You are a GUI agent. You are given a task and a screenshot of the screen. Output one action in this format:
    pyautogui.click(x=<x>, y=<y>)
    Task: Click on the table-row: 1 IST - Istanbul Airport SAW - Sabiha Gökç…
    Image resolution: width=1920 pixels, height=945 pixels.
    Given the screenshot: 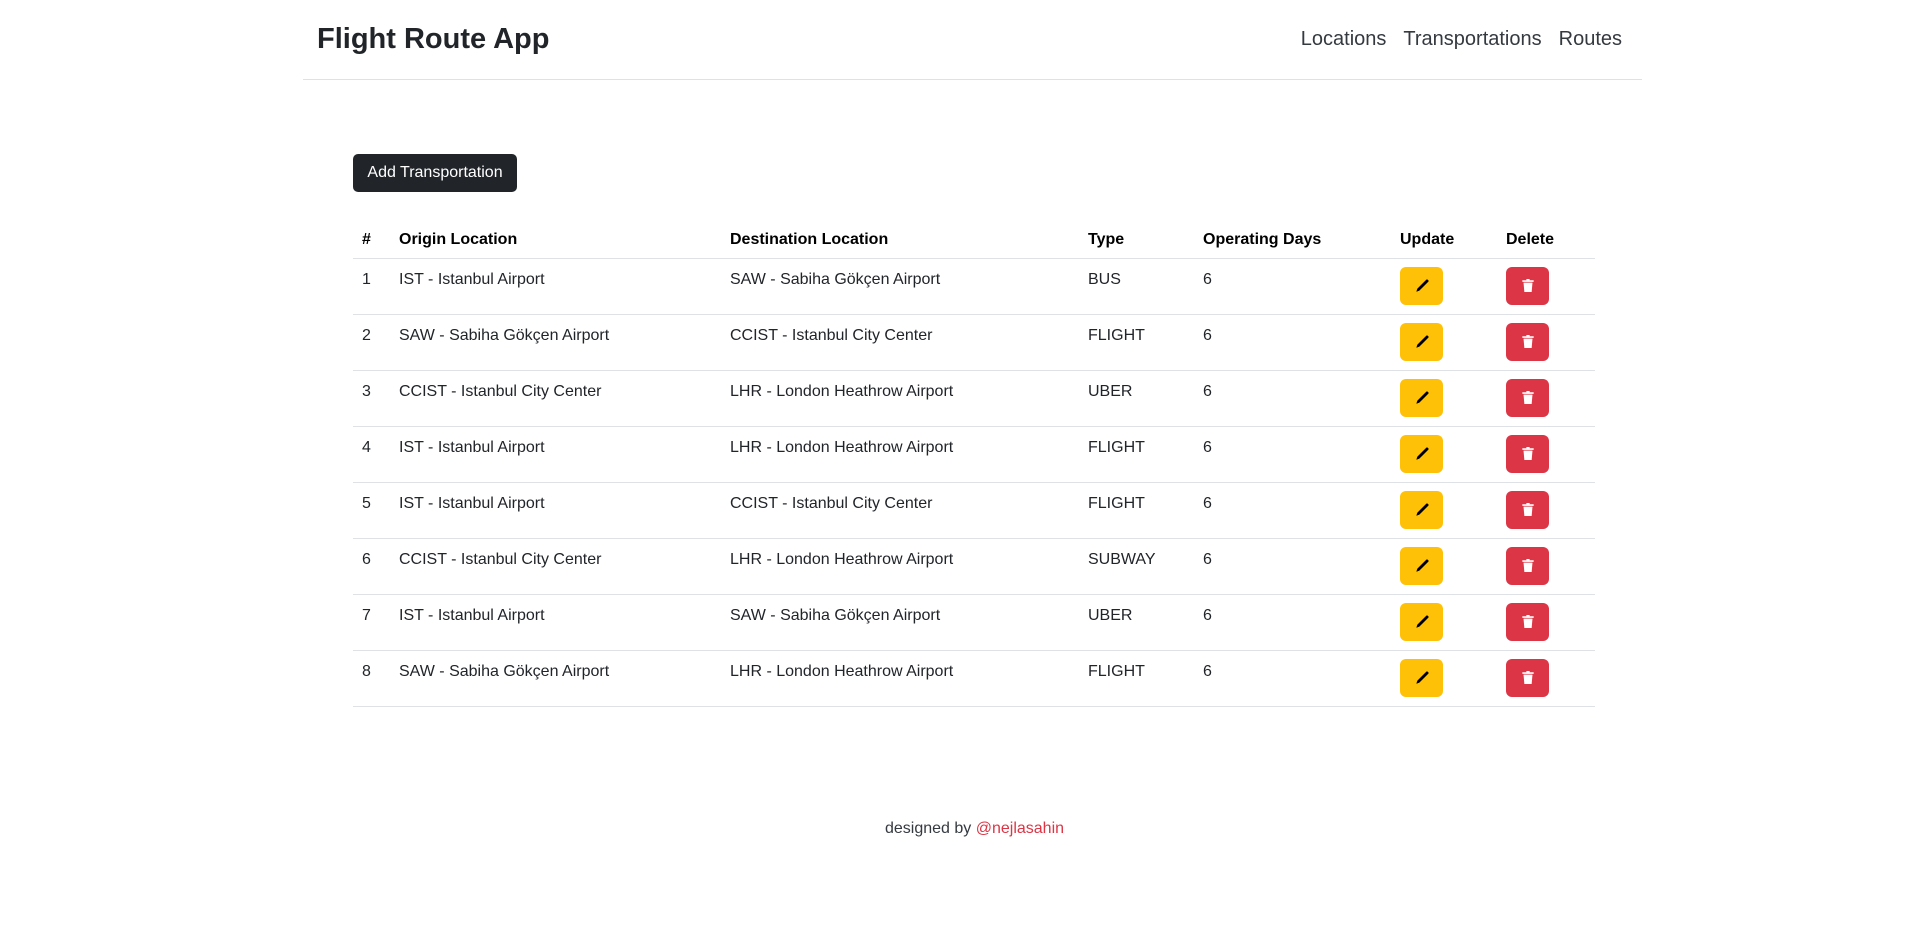 What is the action you would take?
    pyautogui.click(x=974, y=286)
    